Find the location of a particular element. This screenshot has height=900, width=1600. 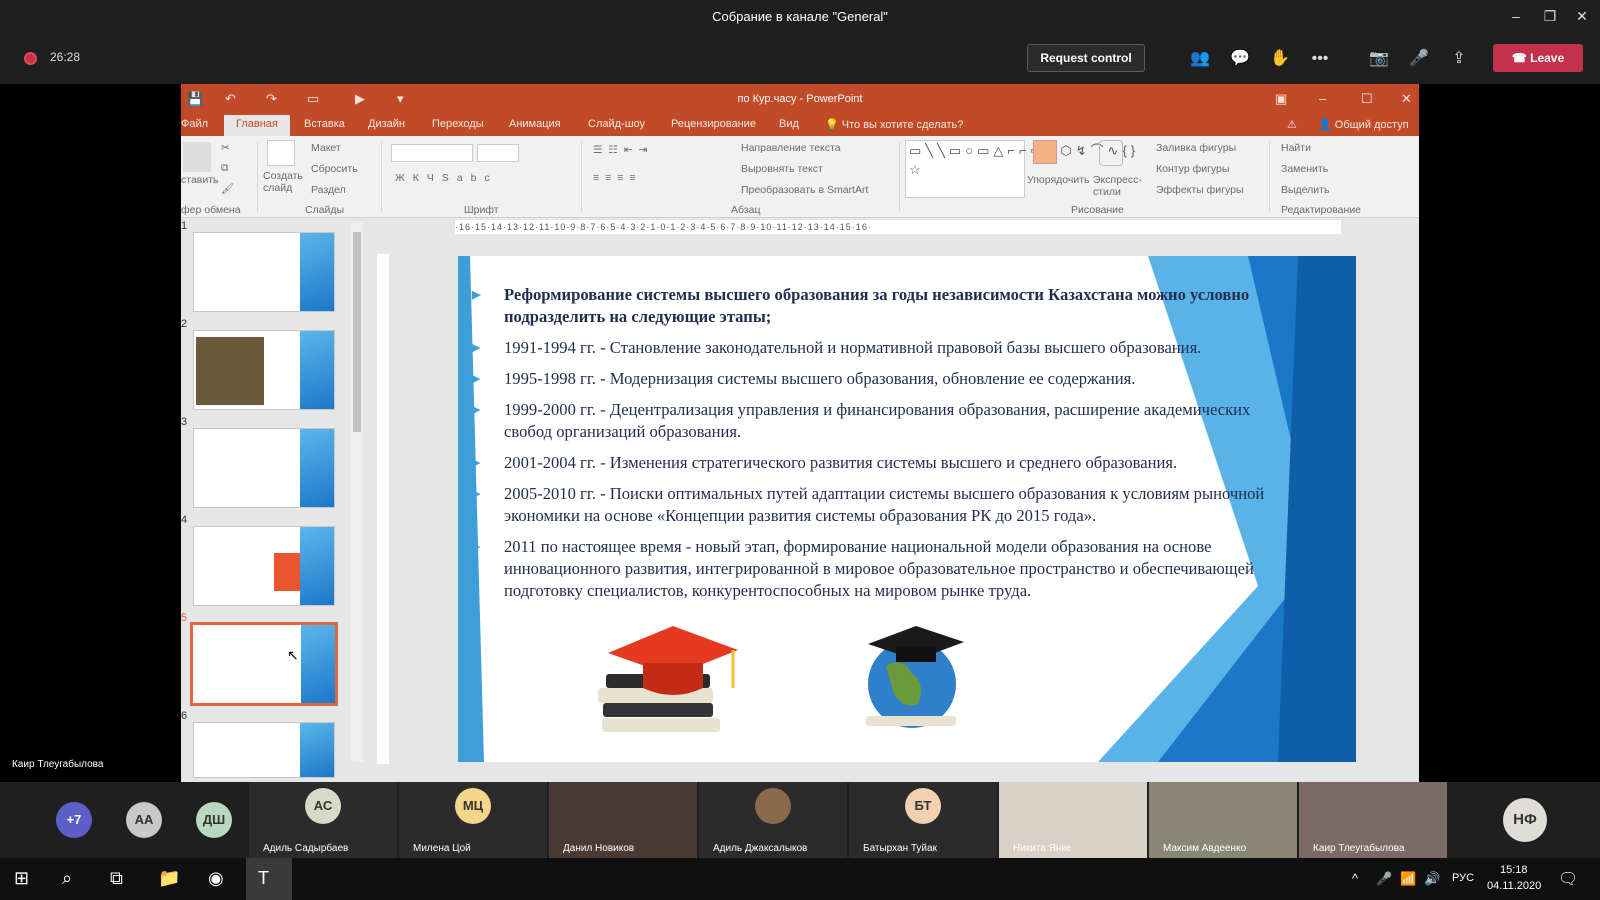

participant-tile: Никита Янке is located at coordinates (1073, 820).